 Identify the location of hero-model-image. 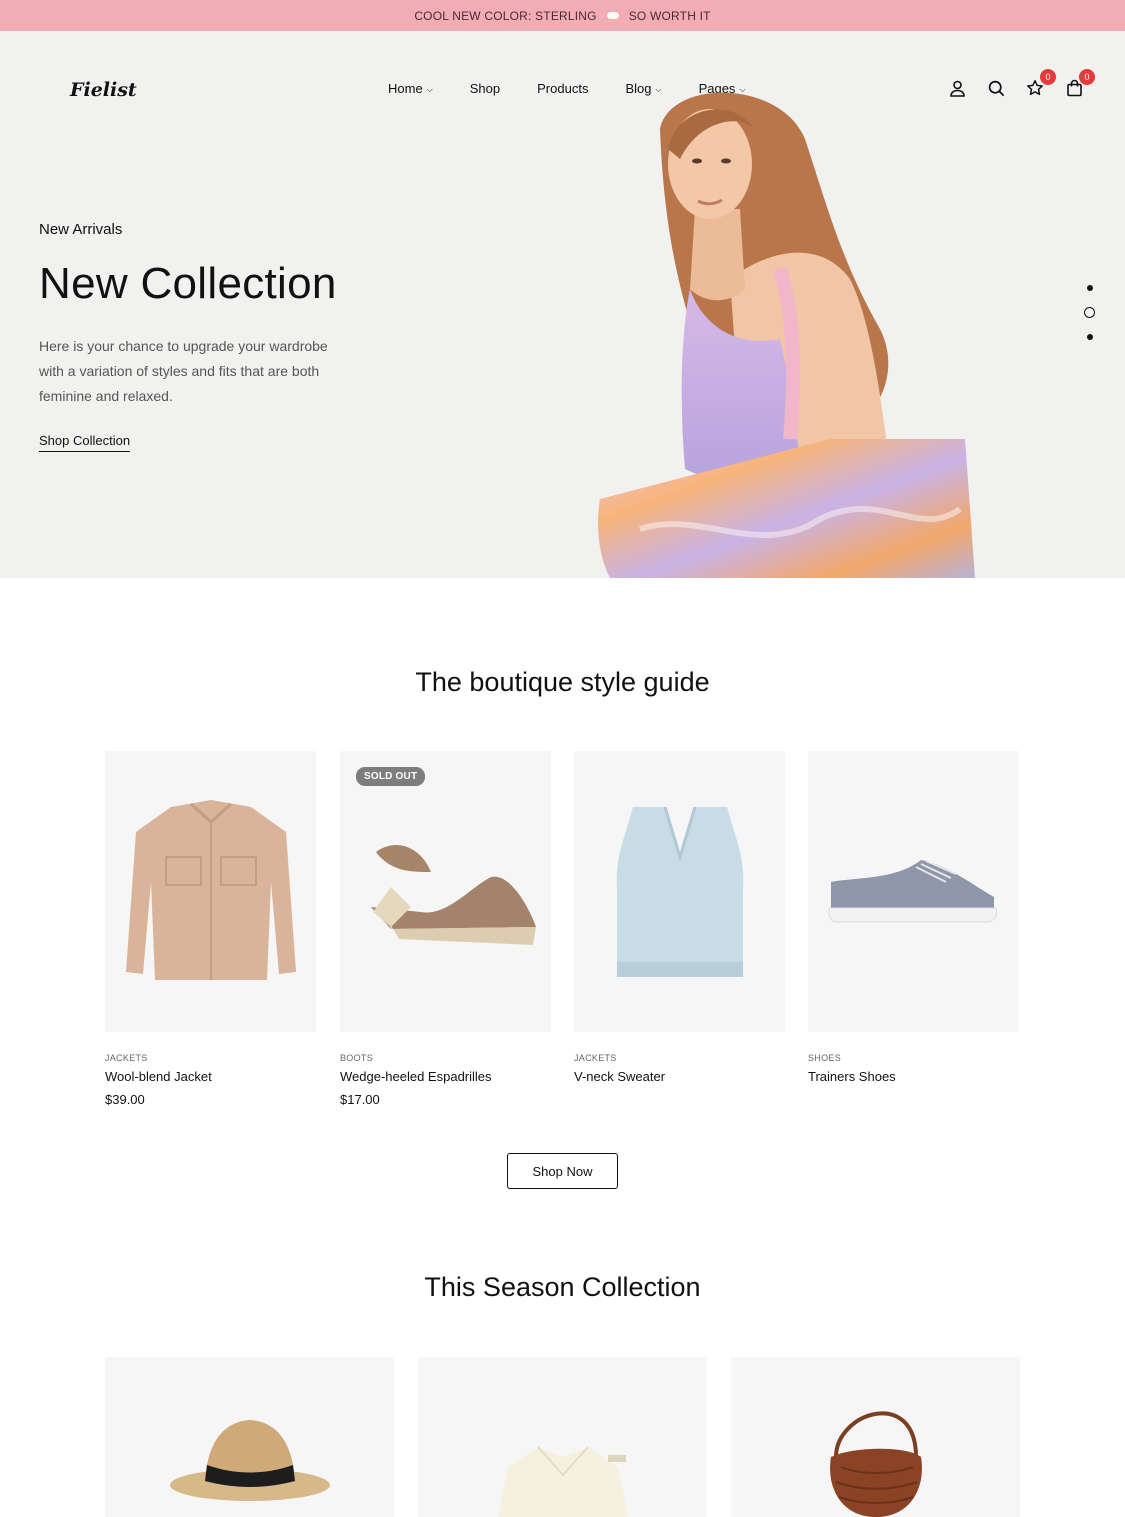
(786, 335).